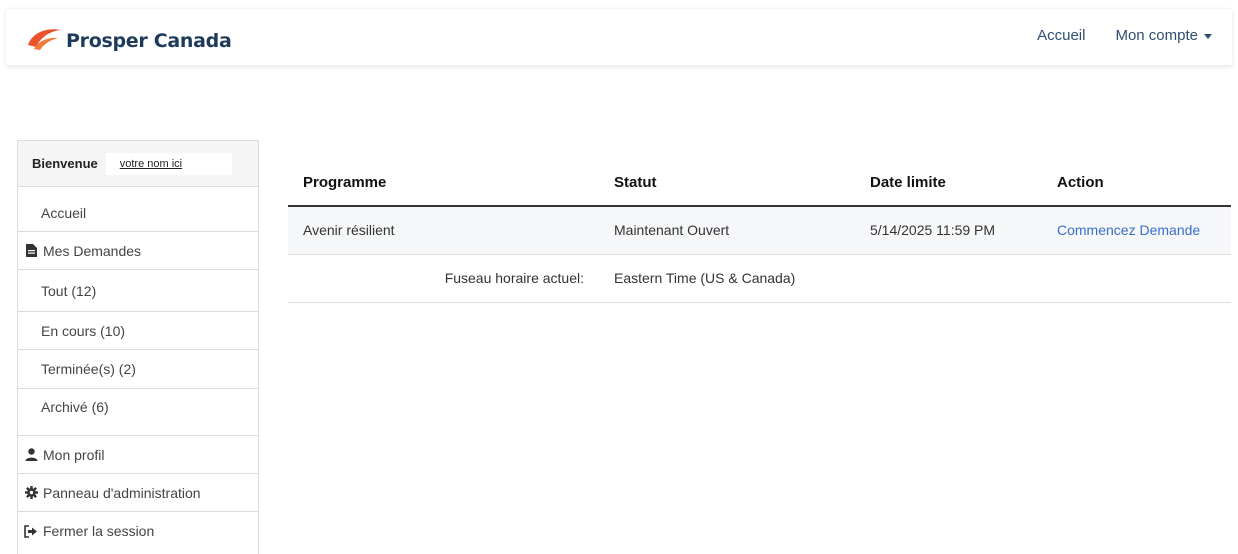 This screenshot has width=1238, height=554. I want to click on user-icon, so click(31, 455).